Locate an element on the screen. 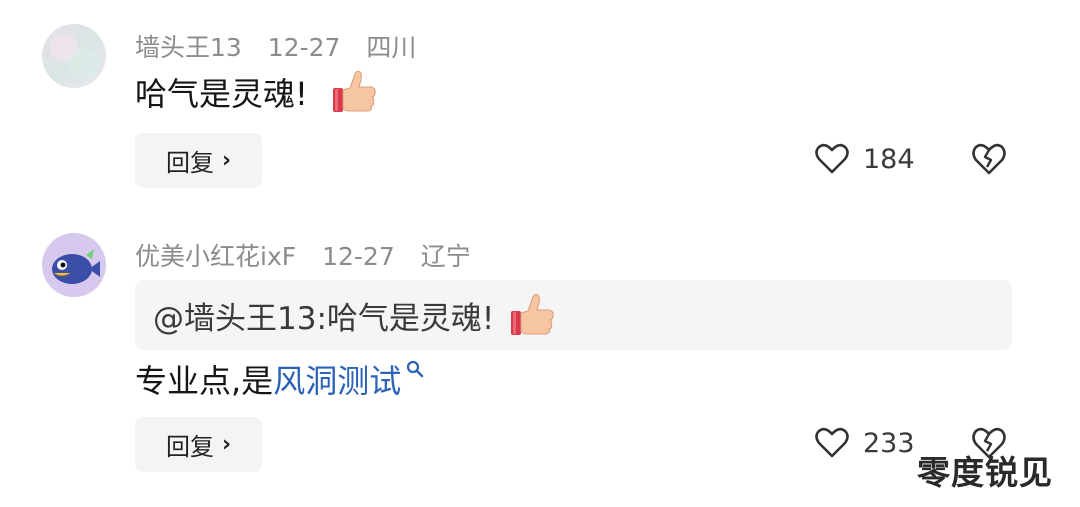  like-button: 184 is located at coordinates (865, 159).